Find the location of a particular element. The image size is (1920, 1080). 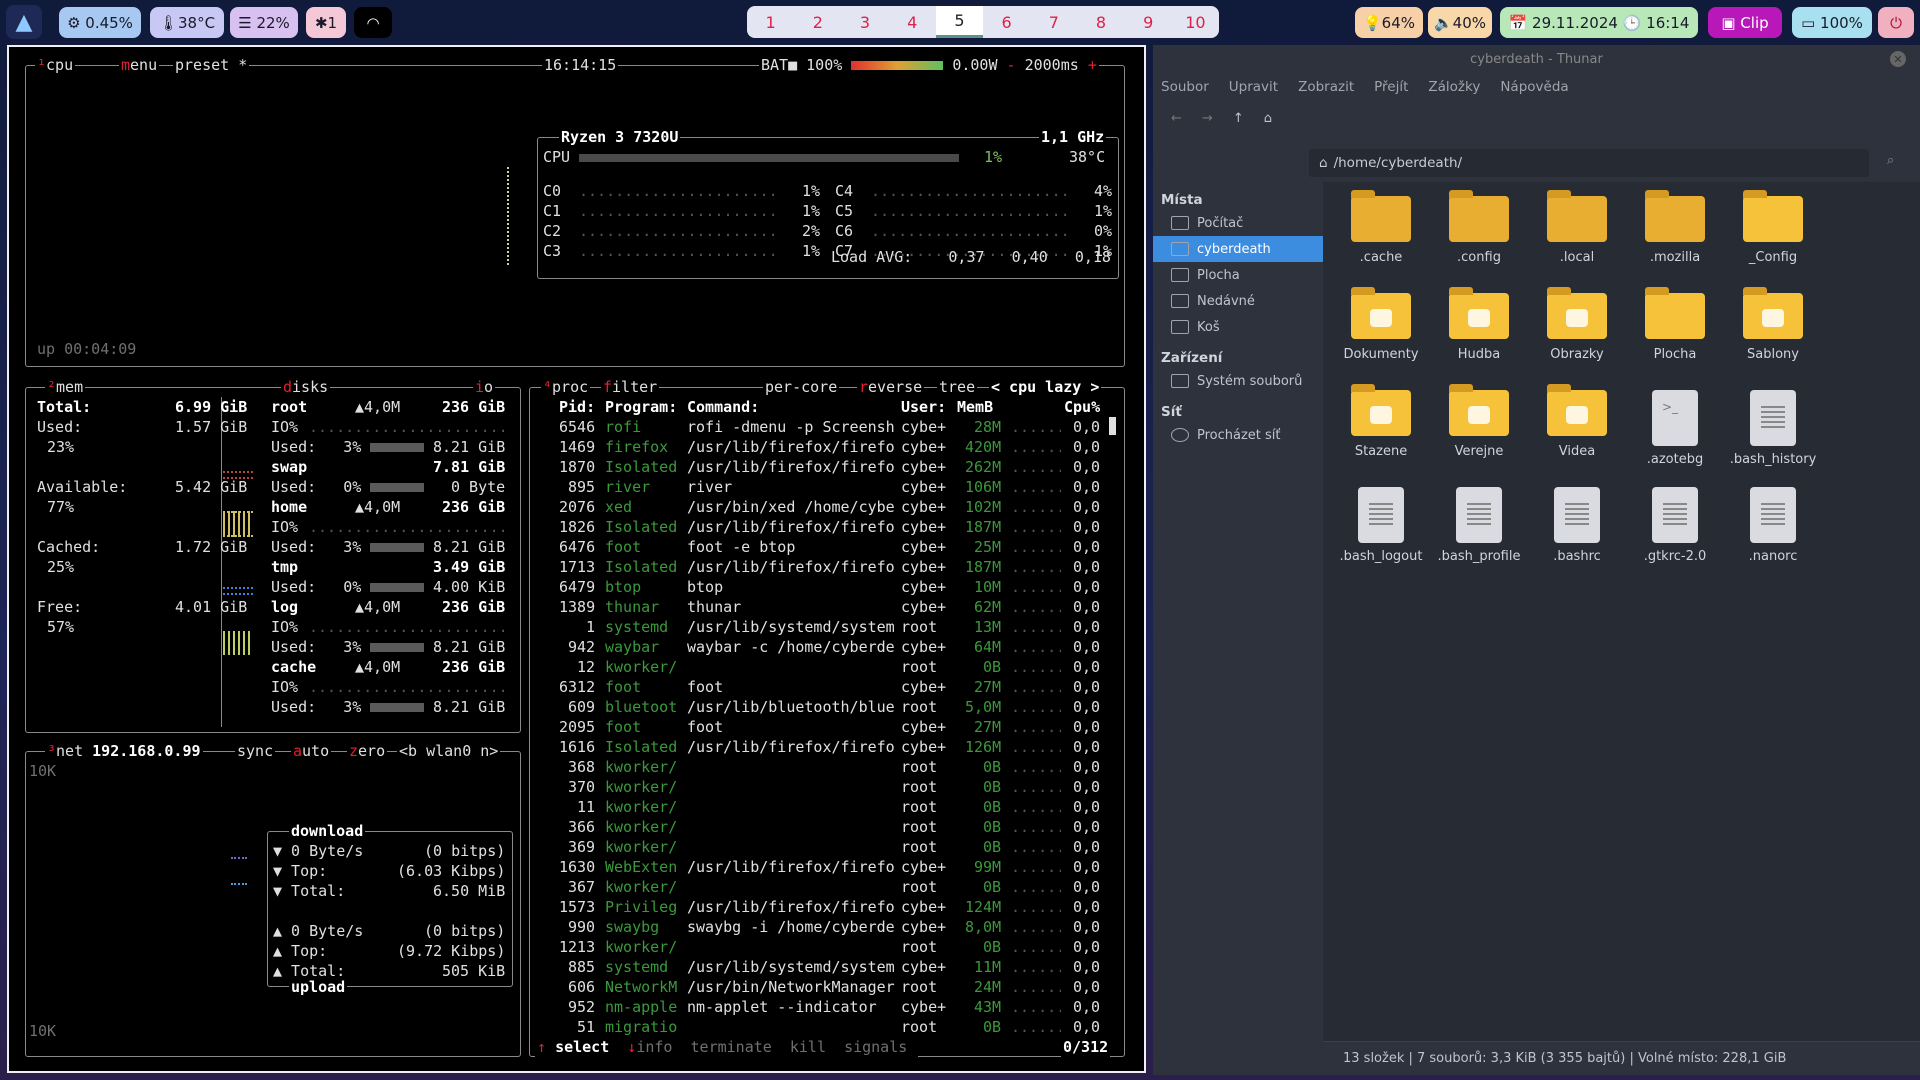

sidebar-item-počítač: Počítač is located at coordinates (1238, 223).